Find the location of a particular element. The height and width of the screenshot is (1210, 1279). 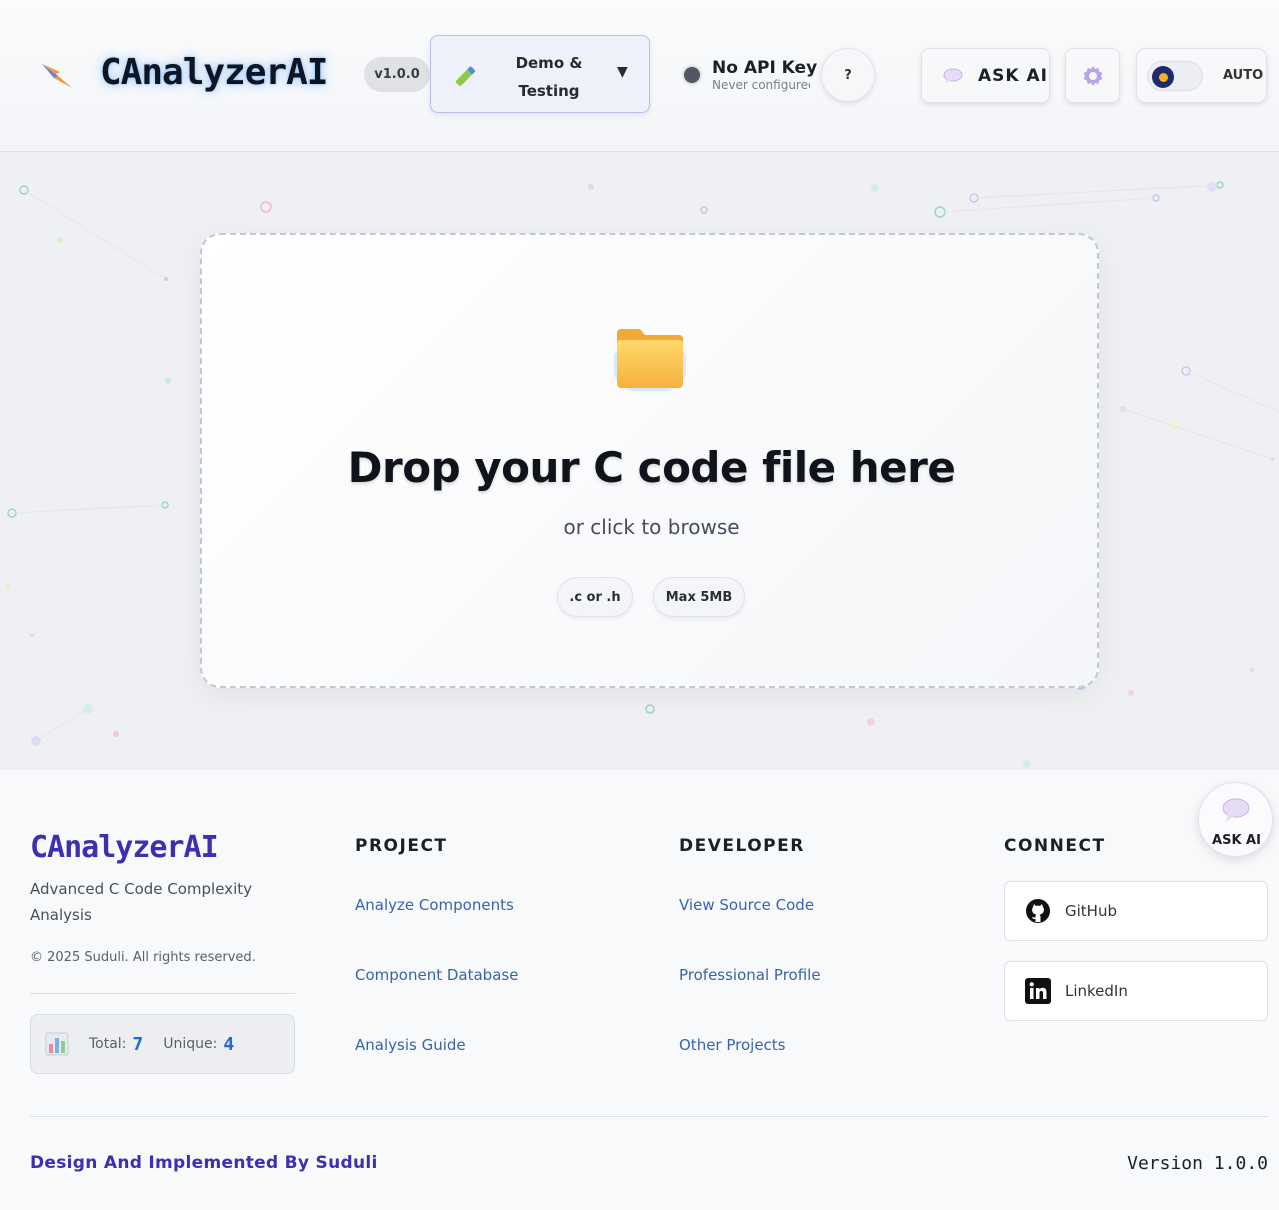

file-type-chip: .c or .h is located at coordinates (595, 597).